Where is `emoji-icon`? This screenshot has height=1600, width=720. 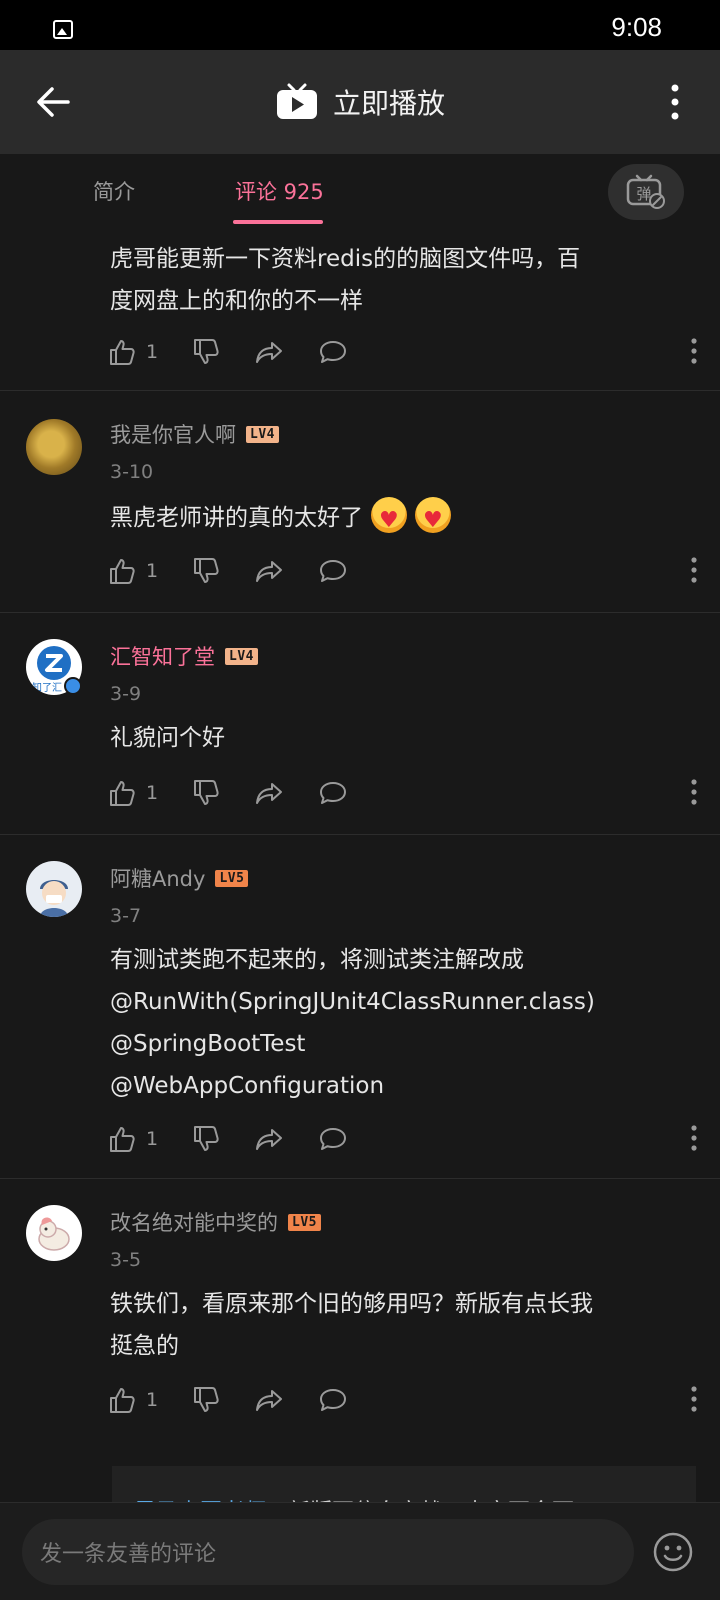
emoji-icon is located at coordinates (673, 1552).